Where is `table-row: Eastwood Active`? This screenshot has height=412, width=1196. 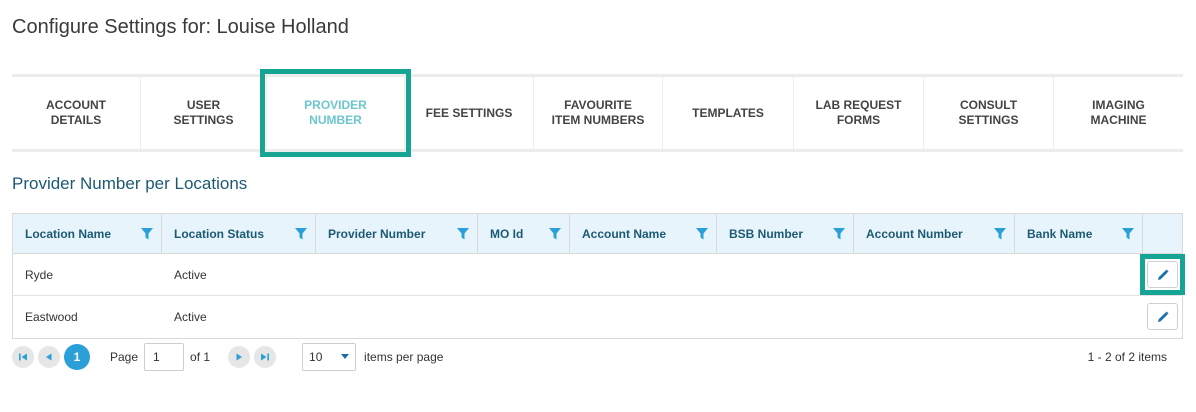 table-row: Eastwood Active is located at coordinates (597, 317).